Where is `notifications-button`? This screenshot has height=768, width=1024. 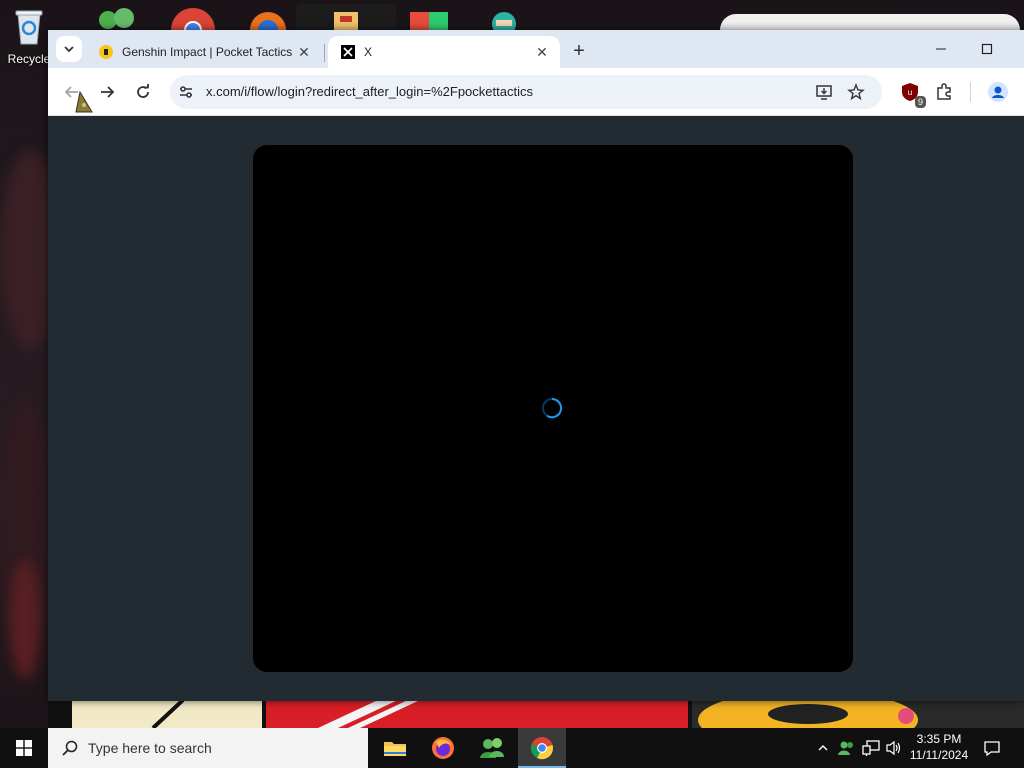 notifications-button is located at coordinates (992, 748).